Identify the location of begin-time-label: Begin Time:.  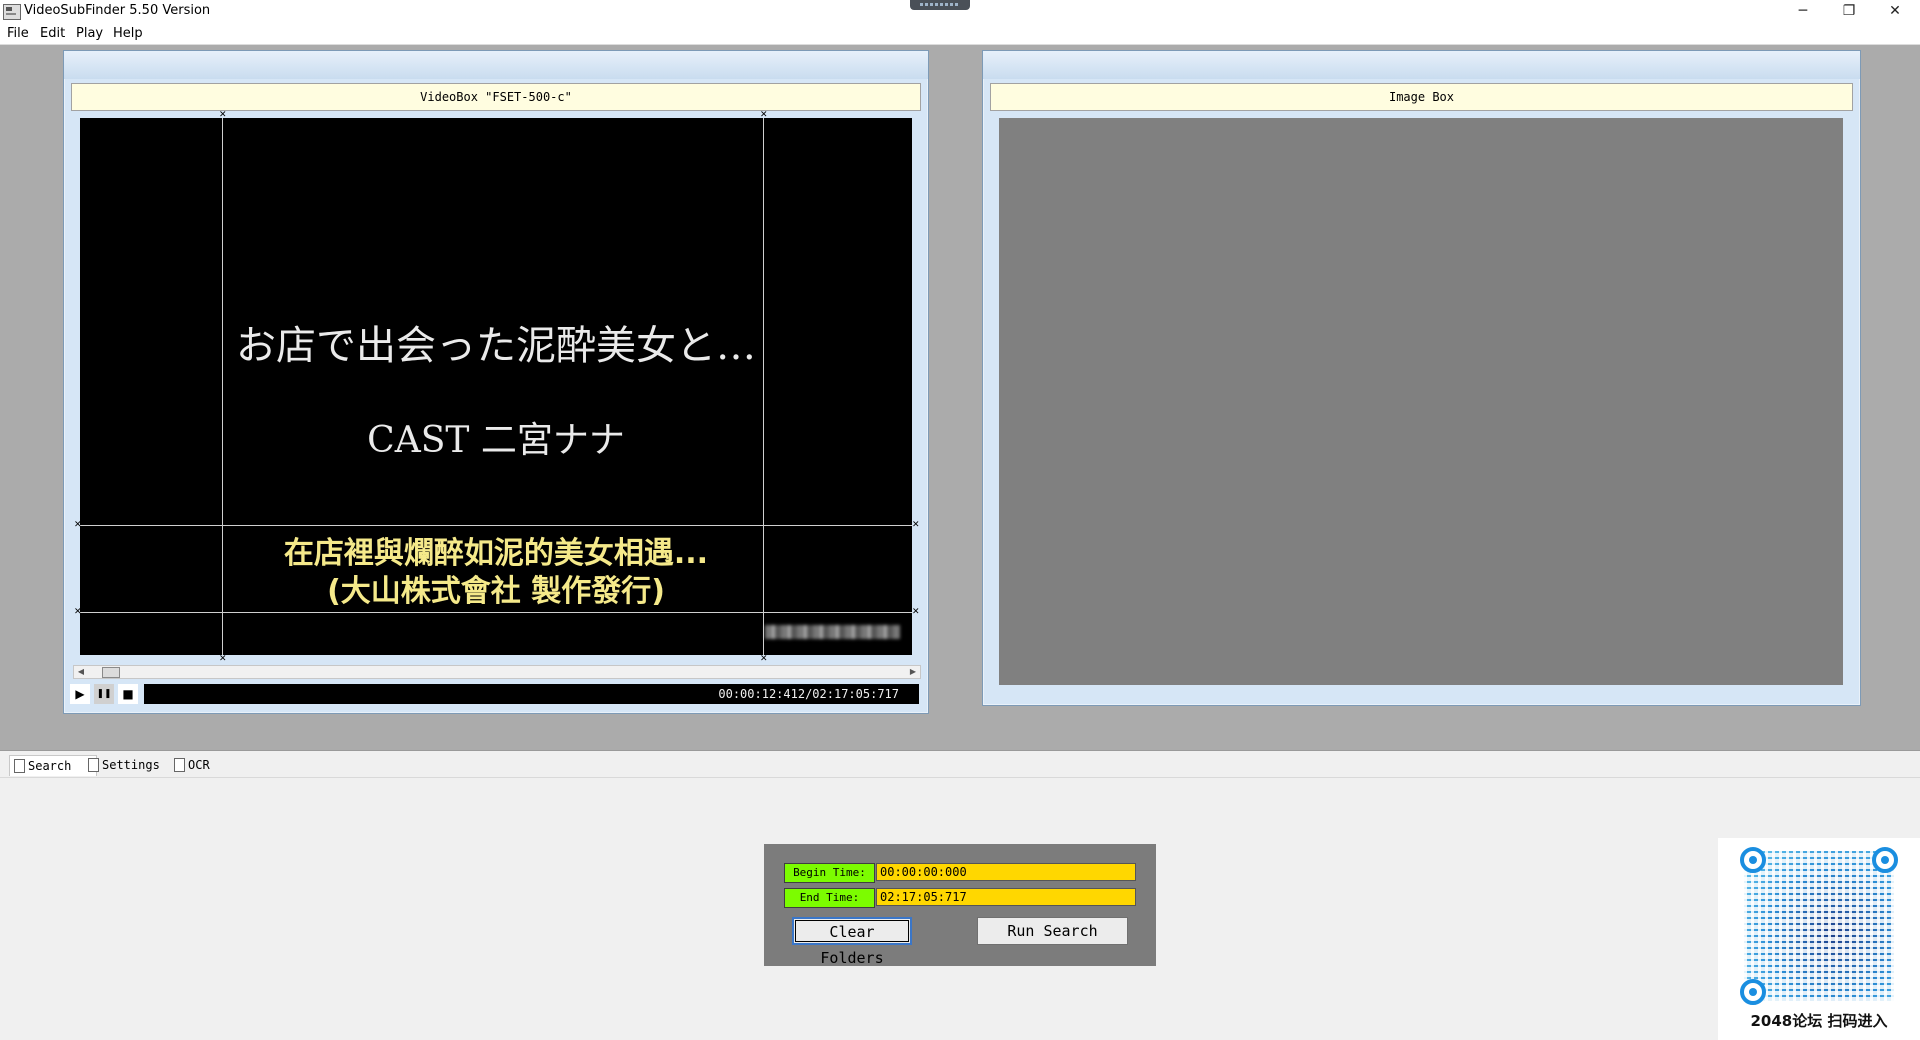
(829, 873).